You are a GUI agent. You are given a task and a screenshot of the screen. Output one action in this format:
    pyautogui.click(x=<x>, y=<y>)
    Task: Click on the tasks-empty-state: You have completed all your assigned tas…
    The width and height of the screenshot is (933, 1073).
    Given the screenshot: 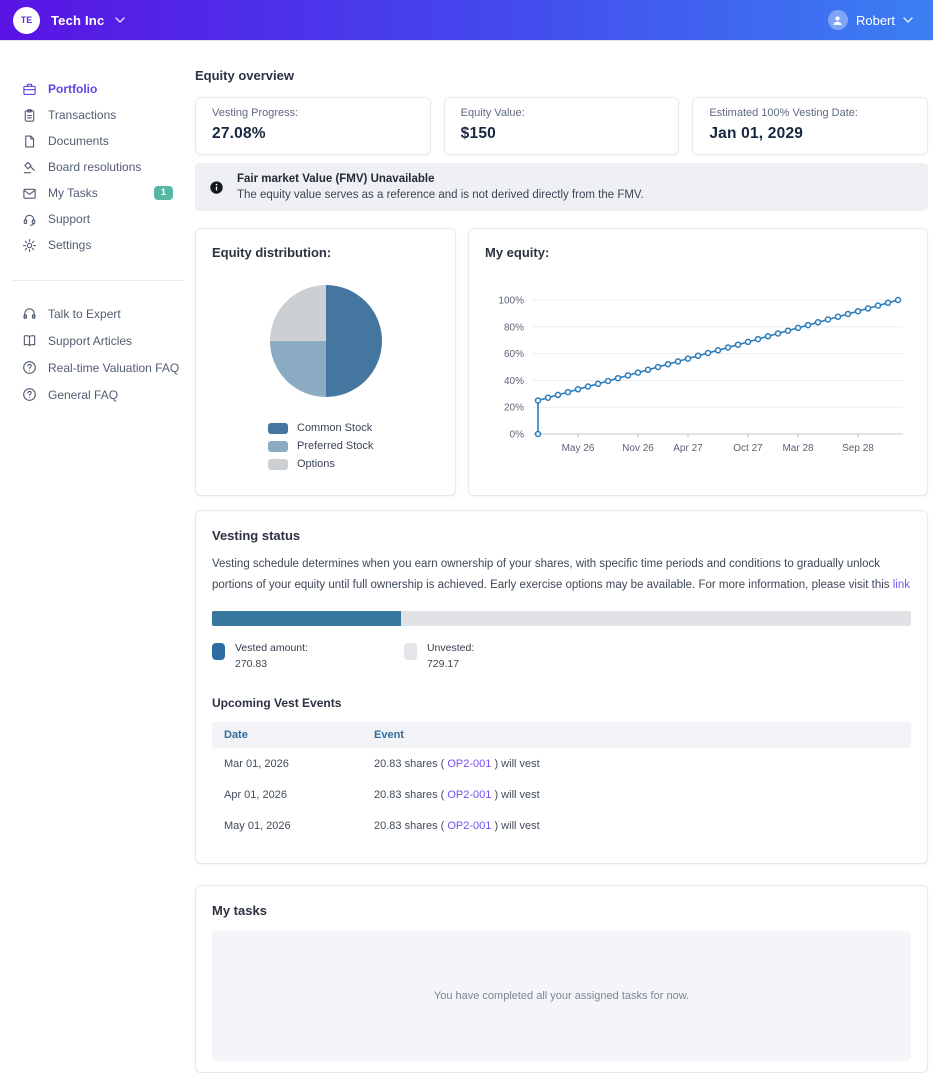 What is the action you would take?
    pyautogui.click(x=561, y=996)
    